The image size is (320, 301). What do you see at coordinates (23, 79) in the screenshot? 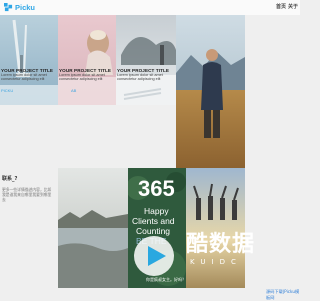
I see `tile-1-desc-2: consectetur adipiscing elit` at bounding box center [23, 79].